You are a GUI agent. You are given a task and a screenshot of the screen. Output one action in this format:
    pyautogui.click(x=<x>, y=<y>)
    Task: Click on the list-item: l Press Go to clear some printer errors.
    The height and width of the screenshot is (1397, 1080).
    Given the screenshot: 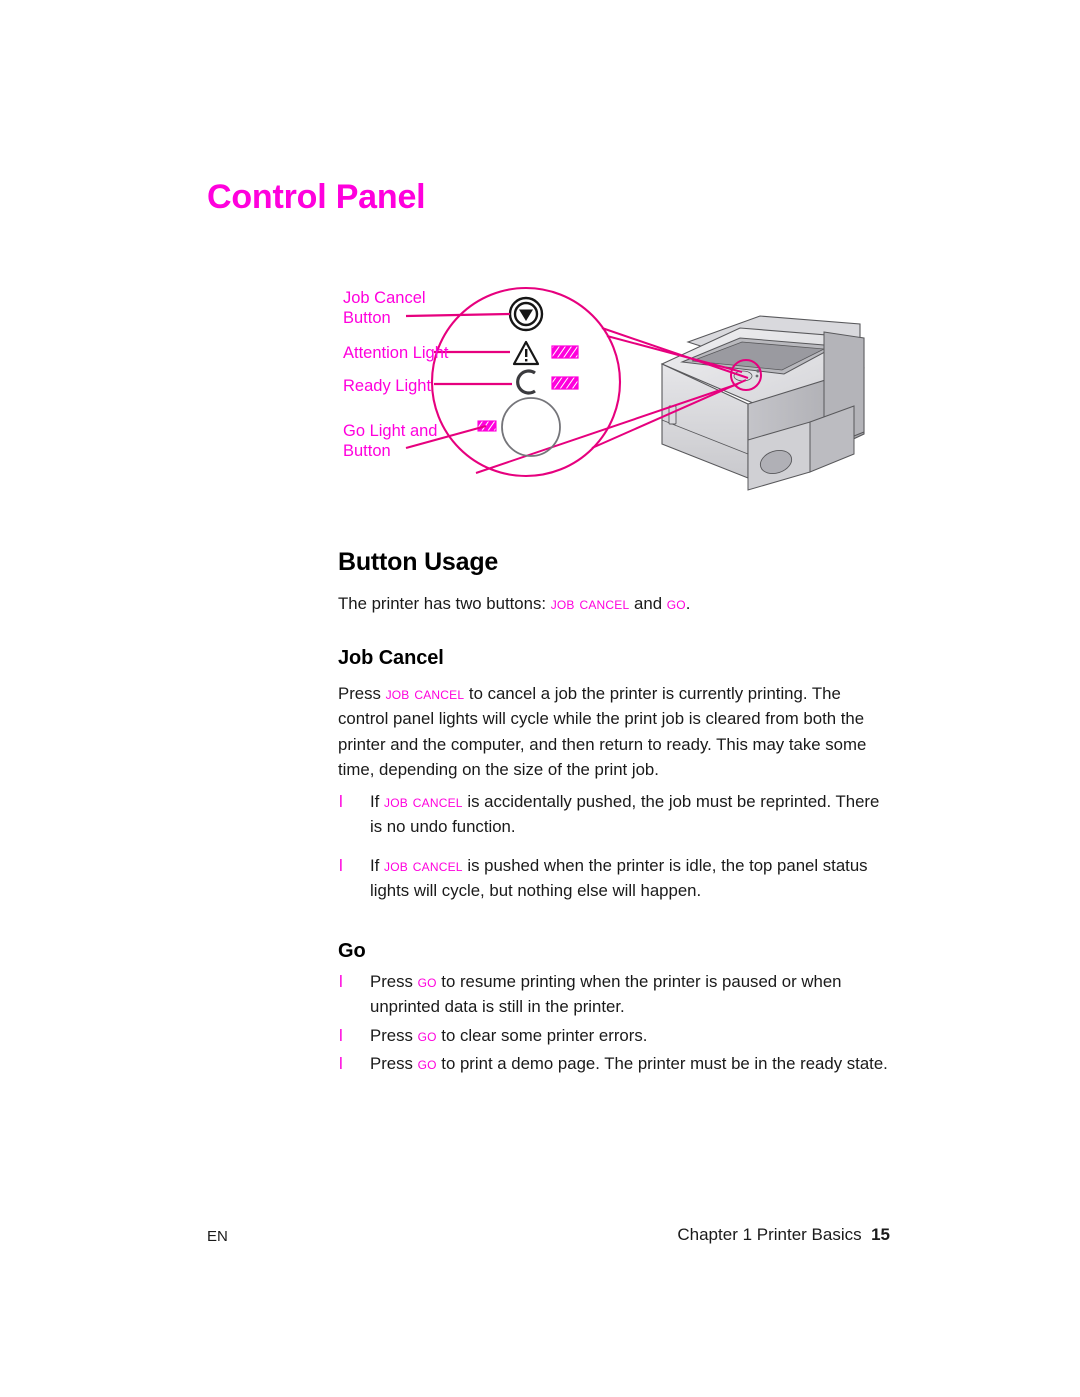 What is the action you would take?
    pyautogui.click(x=614, y=1036)
    